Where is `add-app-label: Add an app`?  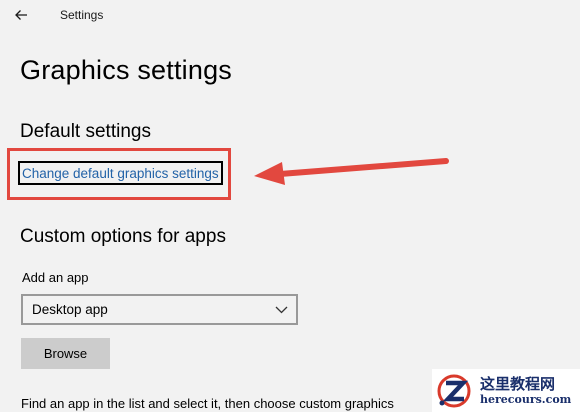 add-app-label: Add an app is located at coordinates (55, 277).